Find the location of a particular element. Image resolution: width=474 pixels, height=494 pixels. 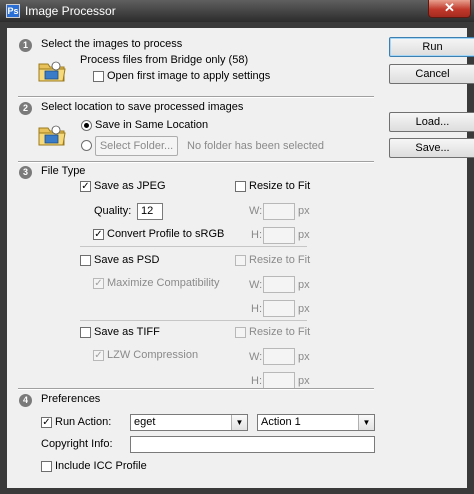

section-1-title: Select the images to process is located at coordinates (112, 44).